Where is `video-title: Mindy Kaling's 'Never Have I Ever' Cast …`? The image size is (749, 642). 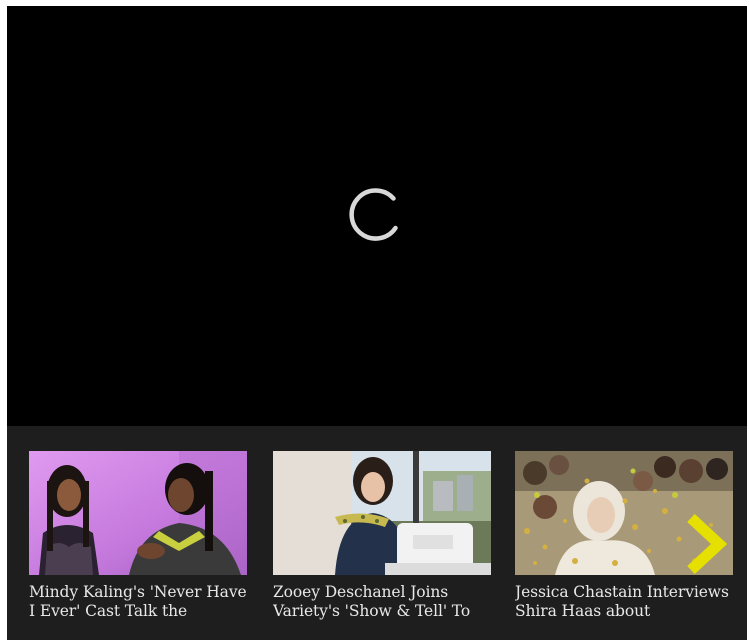 video-title: Mindy Kaling's 'Never Have I Ever' Cast … is located at coordinates (140, 602).